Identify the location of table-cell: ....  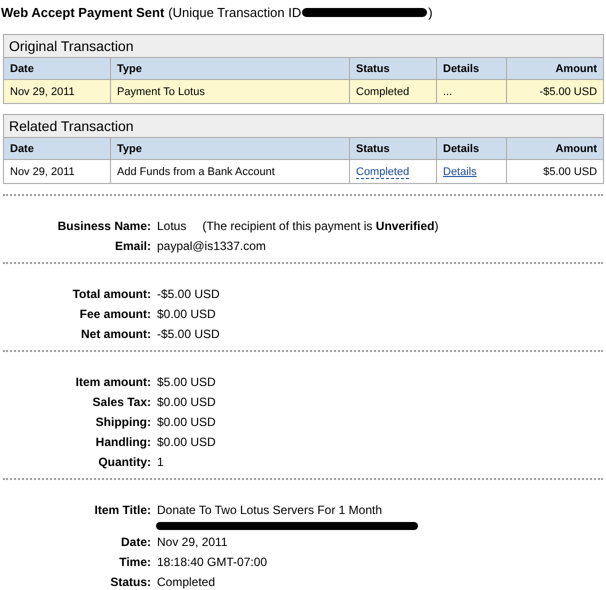
(471, 92).